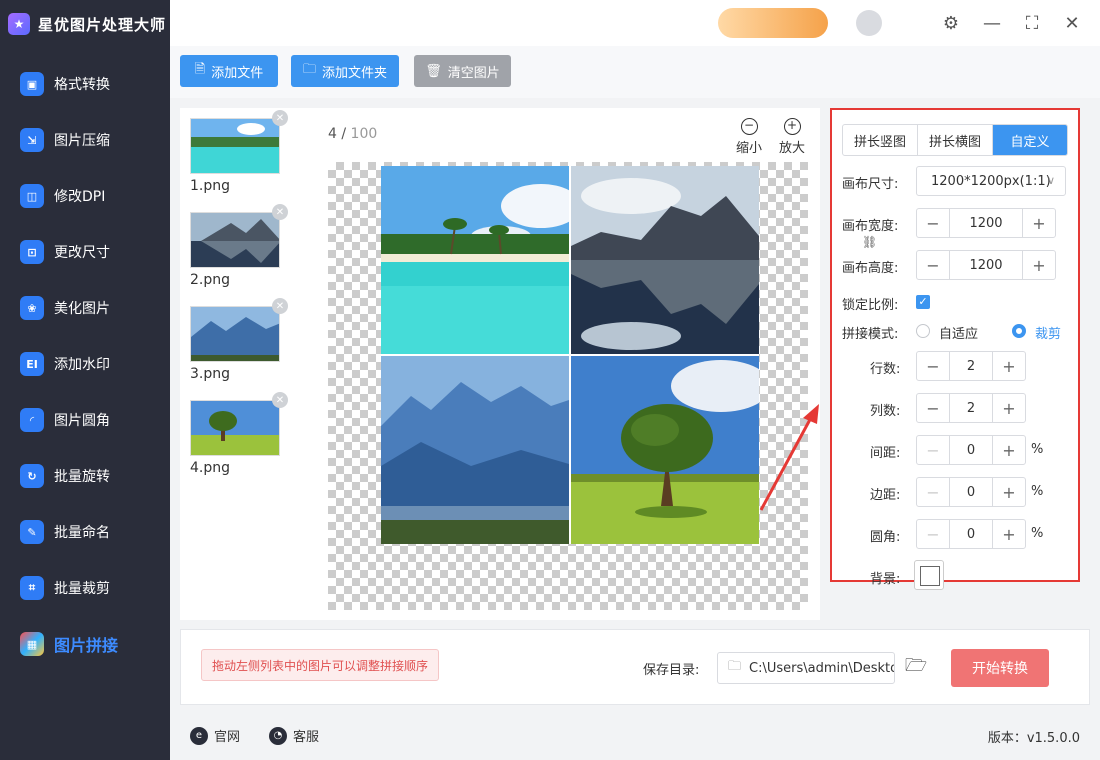 The image size is (1100, 760). I want to click on cols-stepper: − 2 +, so click(971, 408).